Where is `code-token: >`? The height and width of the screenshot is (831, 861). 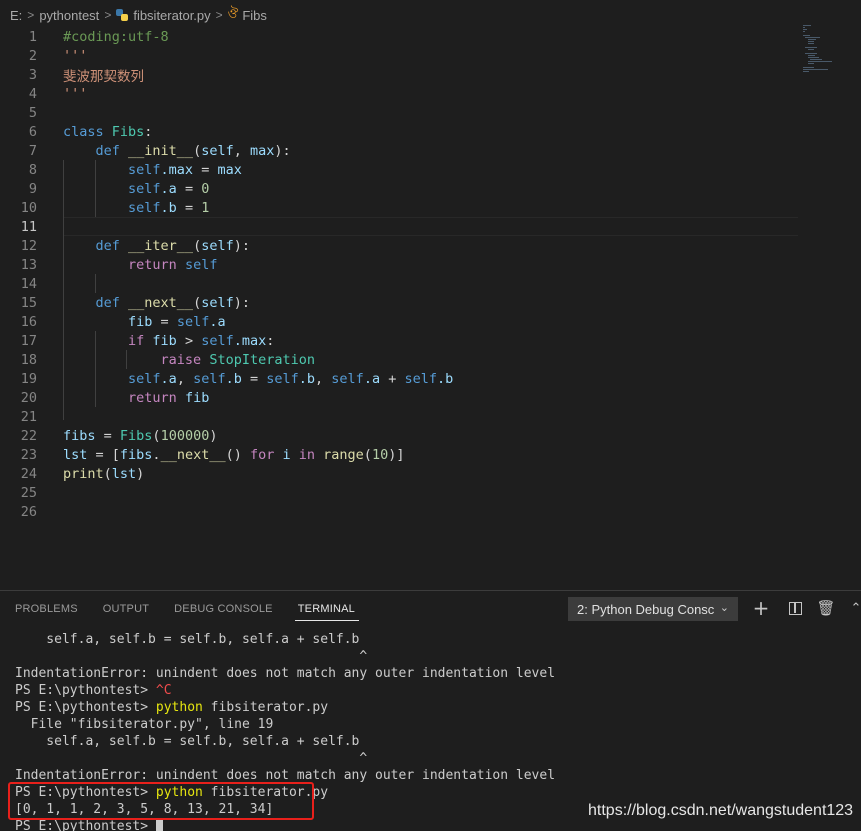
code-token: > is located at coordinates (189, 340).